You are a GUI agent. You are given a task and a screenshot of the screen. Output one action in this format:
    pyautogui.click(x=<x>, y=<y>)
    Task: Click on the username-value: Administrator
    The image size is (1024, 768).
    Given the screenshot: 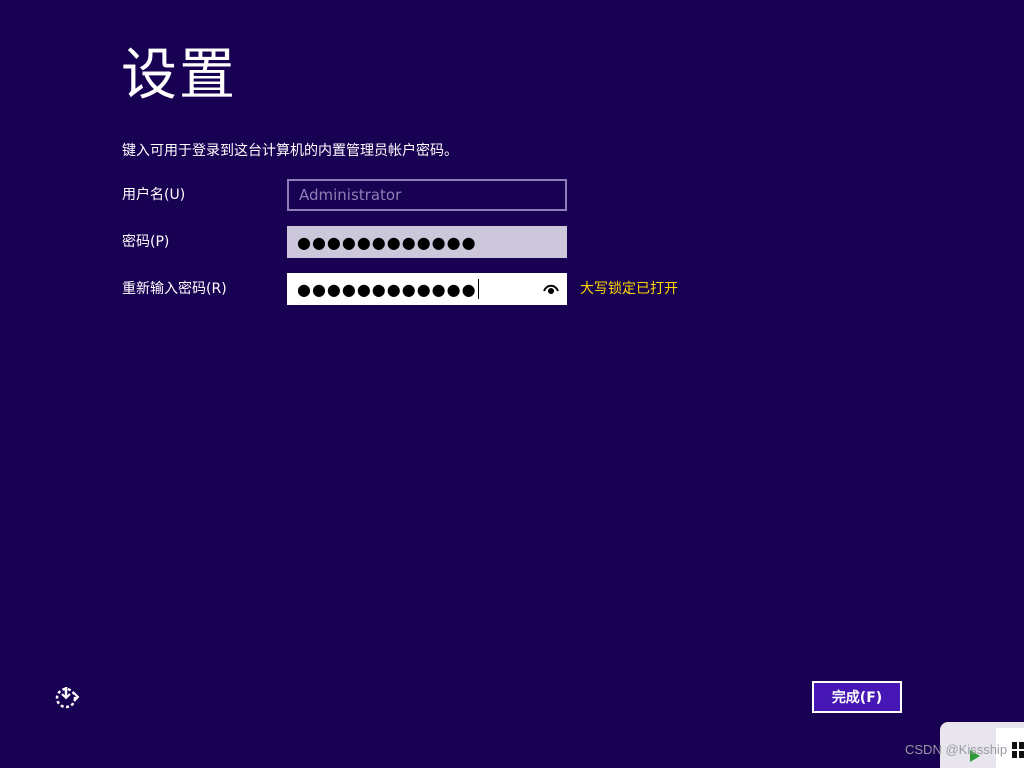 What is the action you would take?
    pyautogui.click(x=350, y=195)
    